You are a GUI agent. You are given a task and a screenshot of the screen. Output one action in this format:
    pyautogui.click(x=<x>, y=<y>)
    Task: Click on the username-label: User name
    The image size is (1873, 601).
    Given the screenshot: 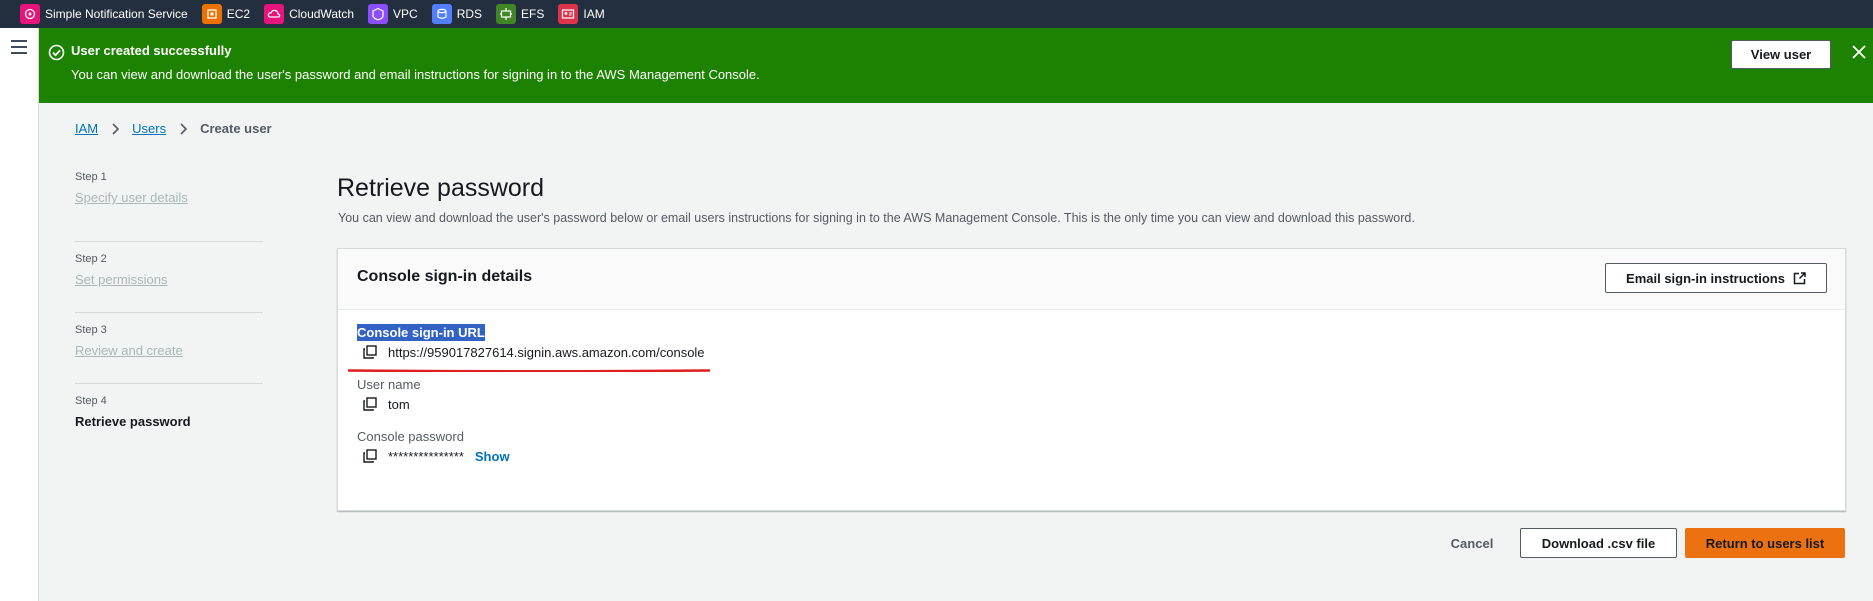 What is the action you would take?
    pyautogui.click(x=389, y=384)
    